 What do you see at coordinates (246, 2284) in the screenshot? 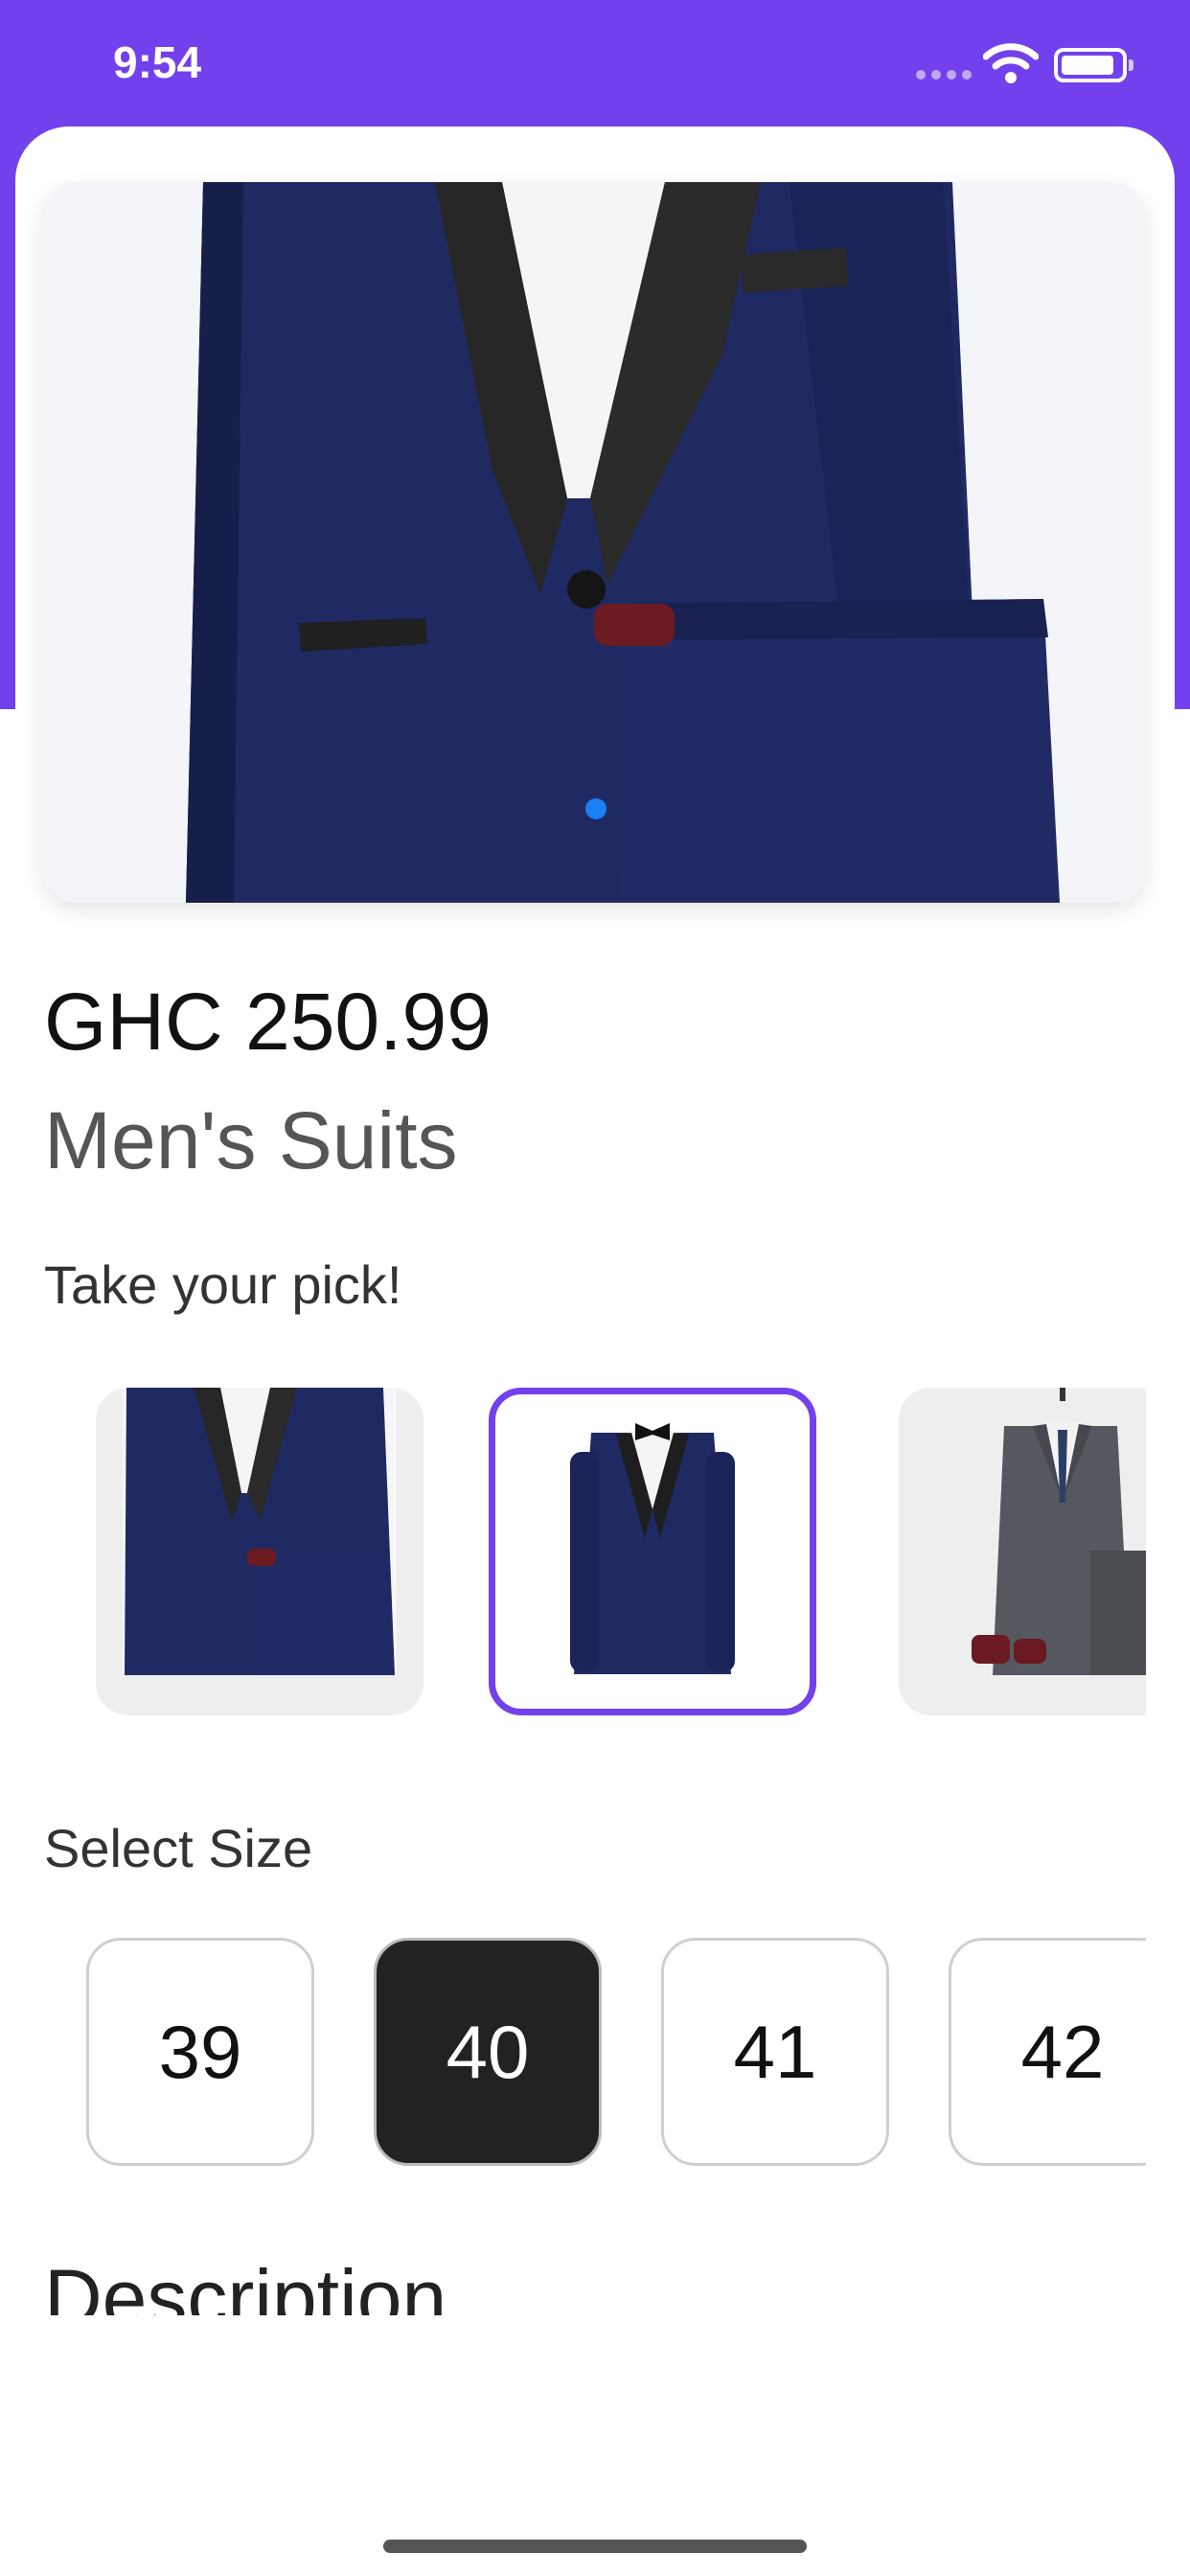
I see `description-title: Description` at bounding box center [246, 2284].